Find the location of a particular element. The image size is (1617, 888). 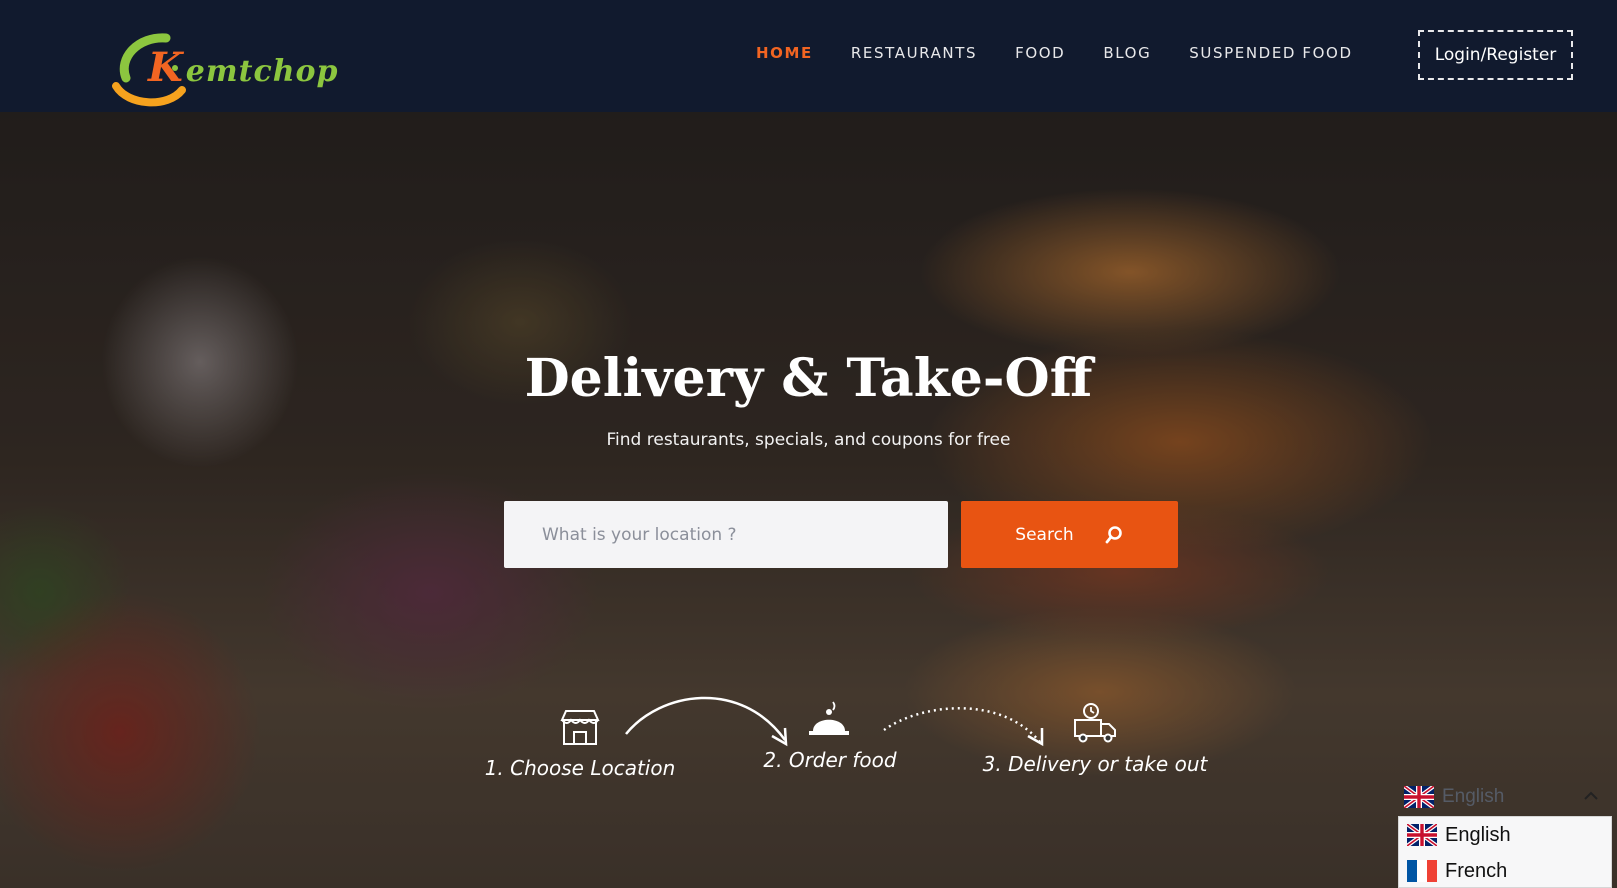

language-option-english: English is located at coordinates (1505, 835).